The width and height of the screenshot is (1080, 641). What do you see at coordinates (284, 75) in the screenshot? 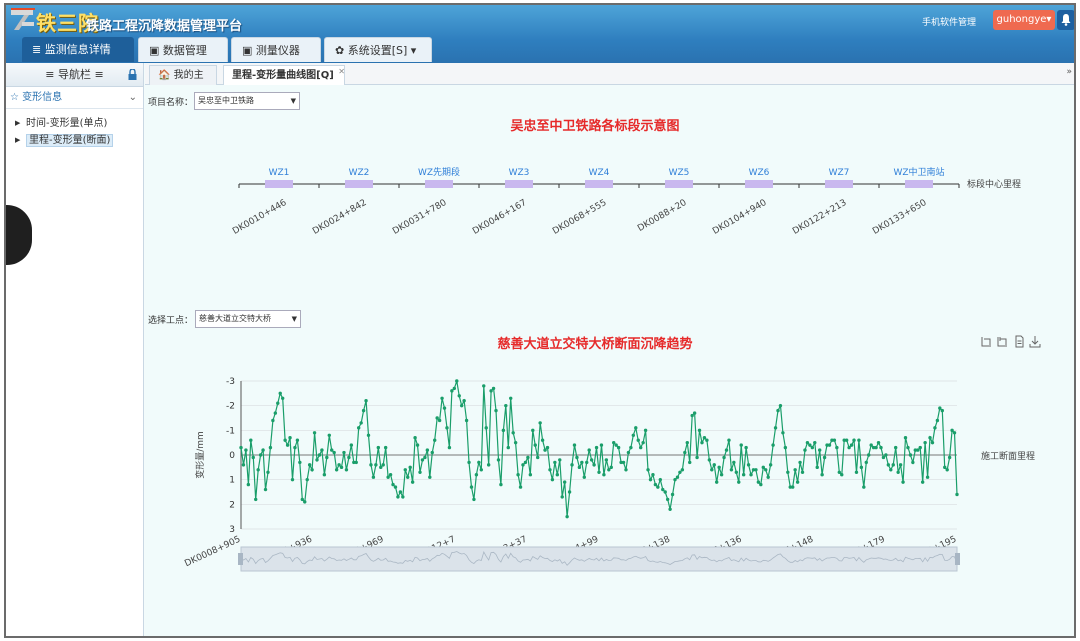
I see `tab-mileage-curve: 里程-变形量曲线图[Q] ✕` at bounding box center [284, 75].